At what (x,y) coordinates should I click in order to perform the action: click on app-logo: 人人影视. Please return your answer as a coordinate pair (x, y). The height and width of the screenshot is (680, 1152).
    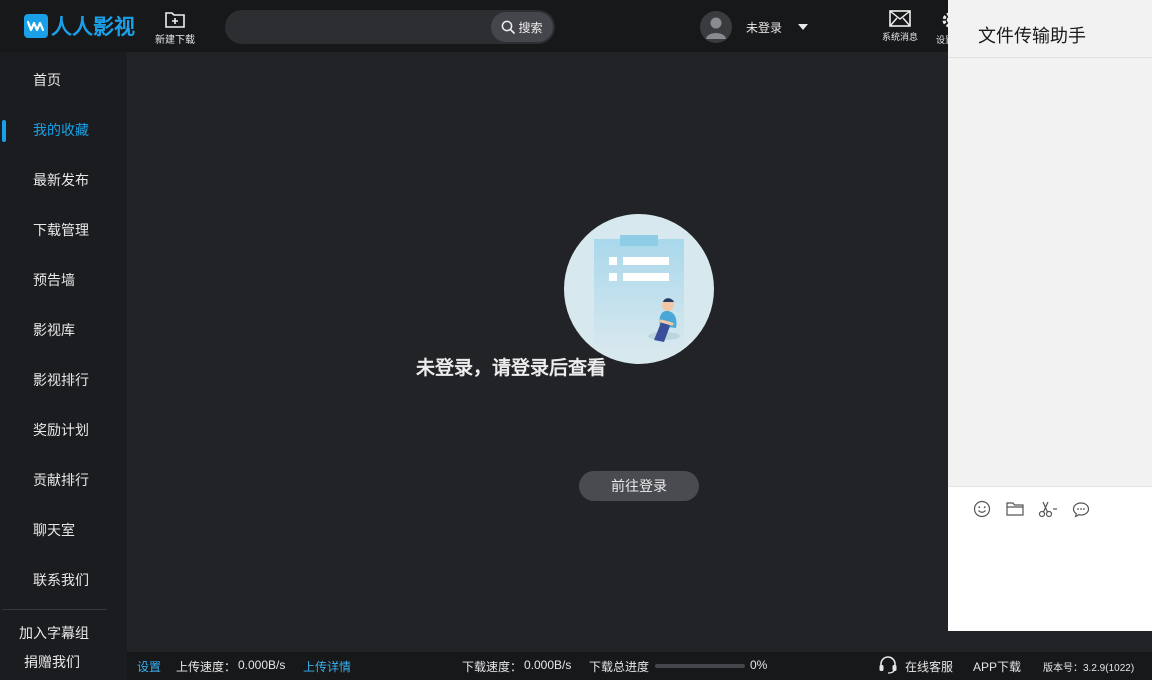
    Looking at the image, I should click on (79, 26).